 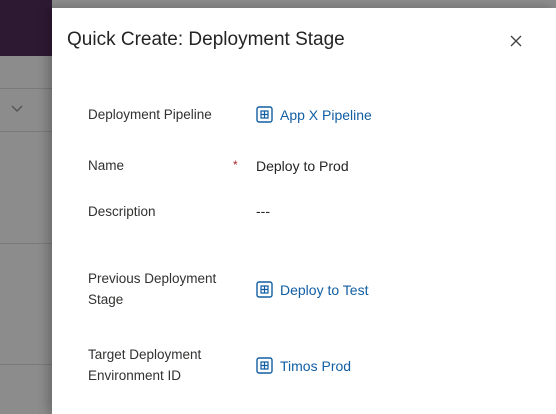 I want to click on description-label: Description, so click(x=122, y=211).